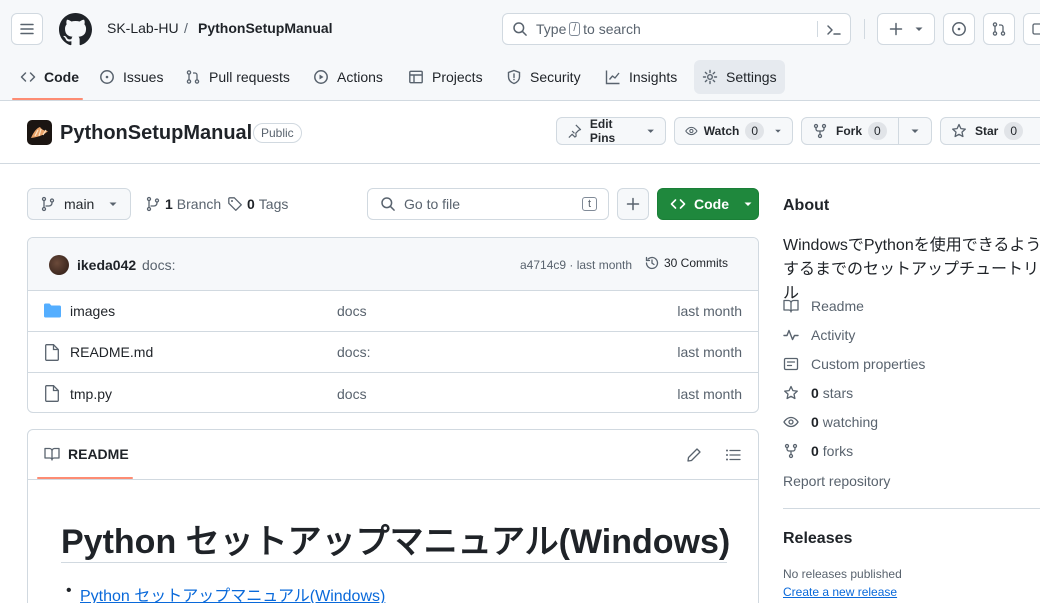  I want to click on forks-link: 0 forks, so click(818, 451).